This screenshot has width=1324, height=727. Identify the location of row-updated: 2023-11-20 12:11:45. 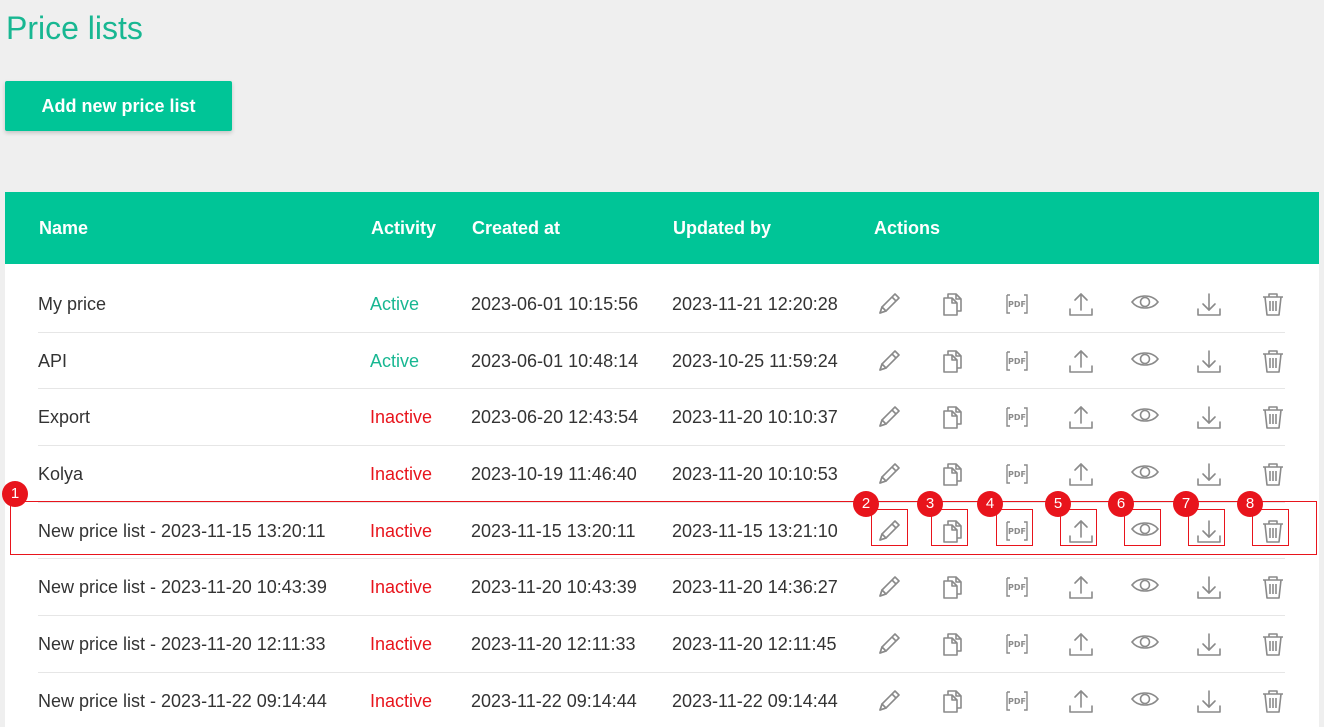
(754, 644).